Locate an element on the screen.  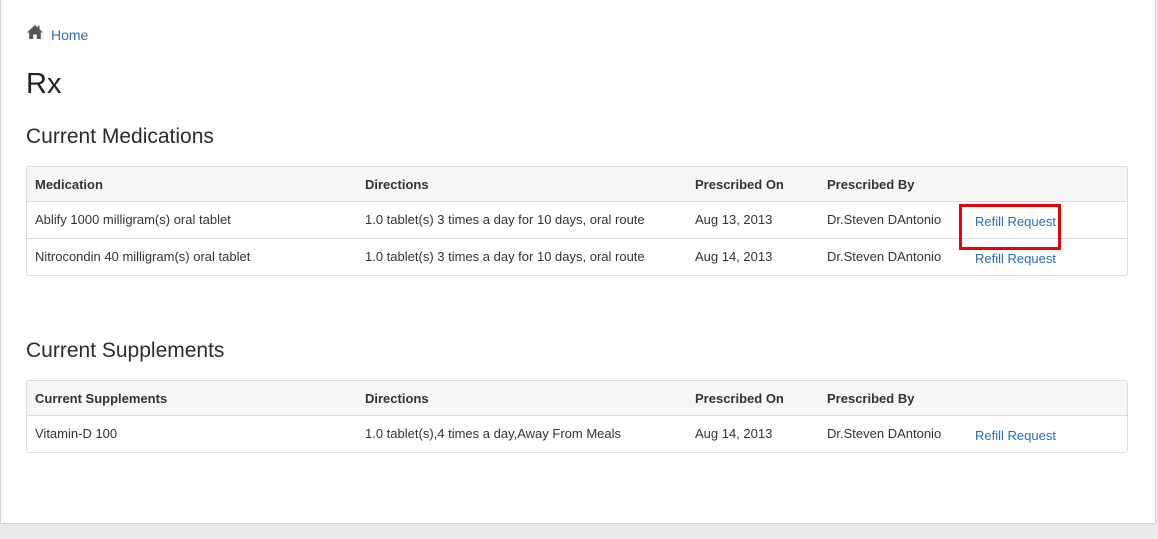
medication-prescribed-on: Aug 13, 2013 is located at coordinates (734, 219).